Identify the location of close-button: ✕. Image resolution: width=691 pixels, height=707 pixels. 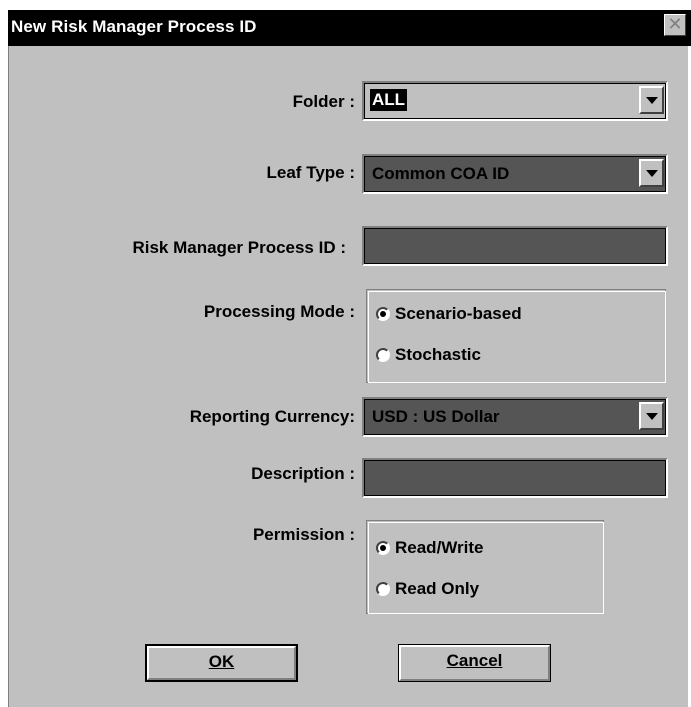
(675, 25).